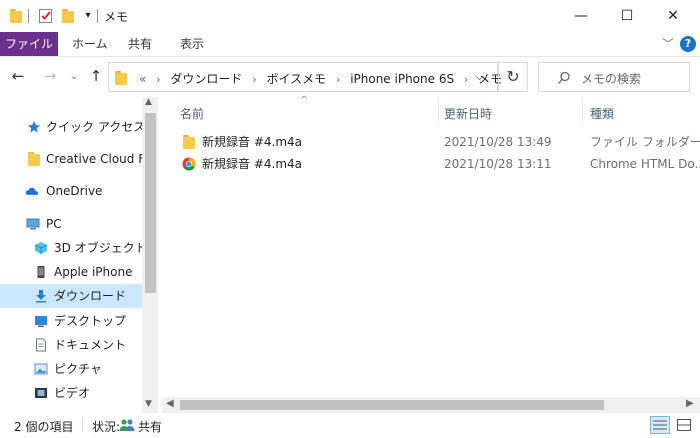  Describe the element at coordinates (41, 321) in the screenshot. I see `desktop-icon` at that location.